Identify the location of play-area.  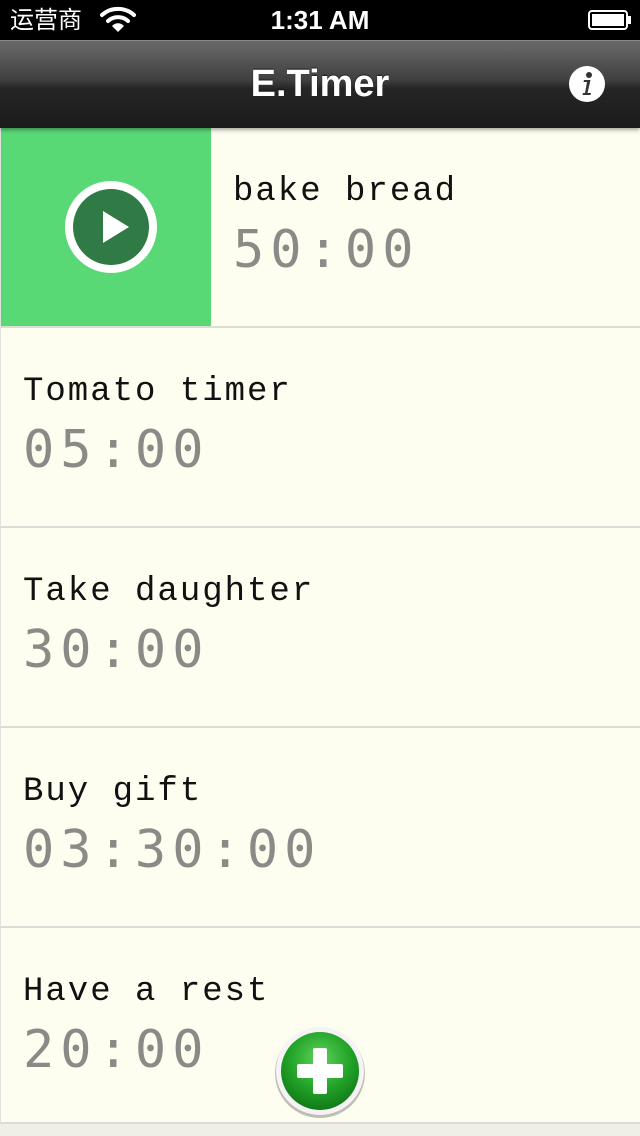
(106, 227).